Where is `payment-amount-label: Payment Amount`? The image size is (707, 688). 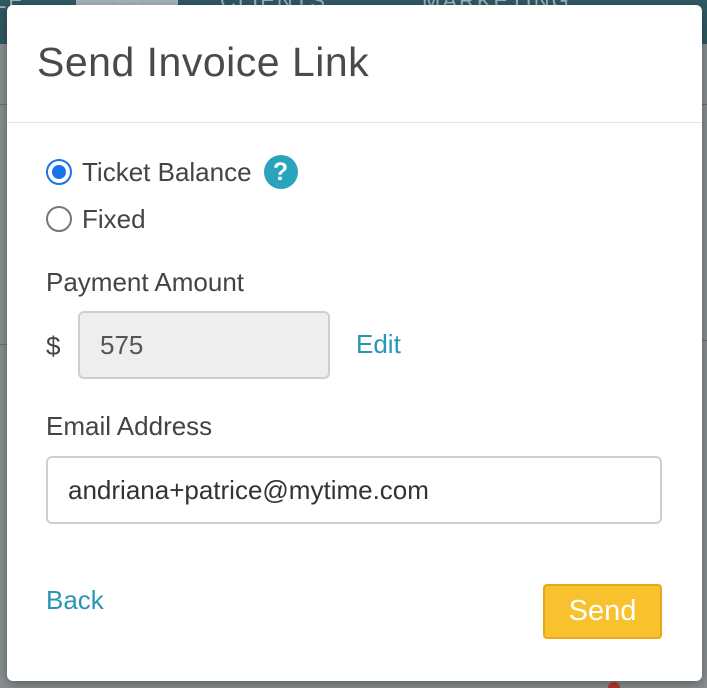 payment-amount-label: Payment Amount is located at coordinates (145, 282).